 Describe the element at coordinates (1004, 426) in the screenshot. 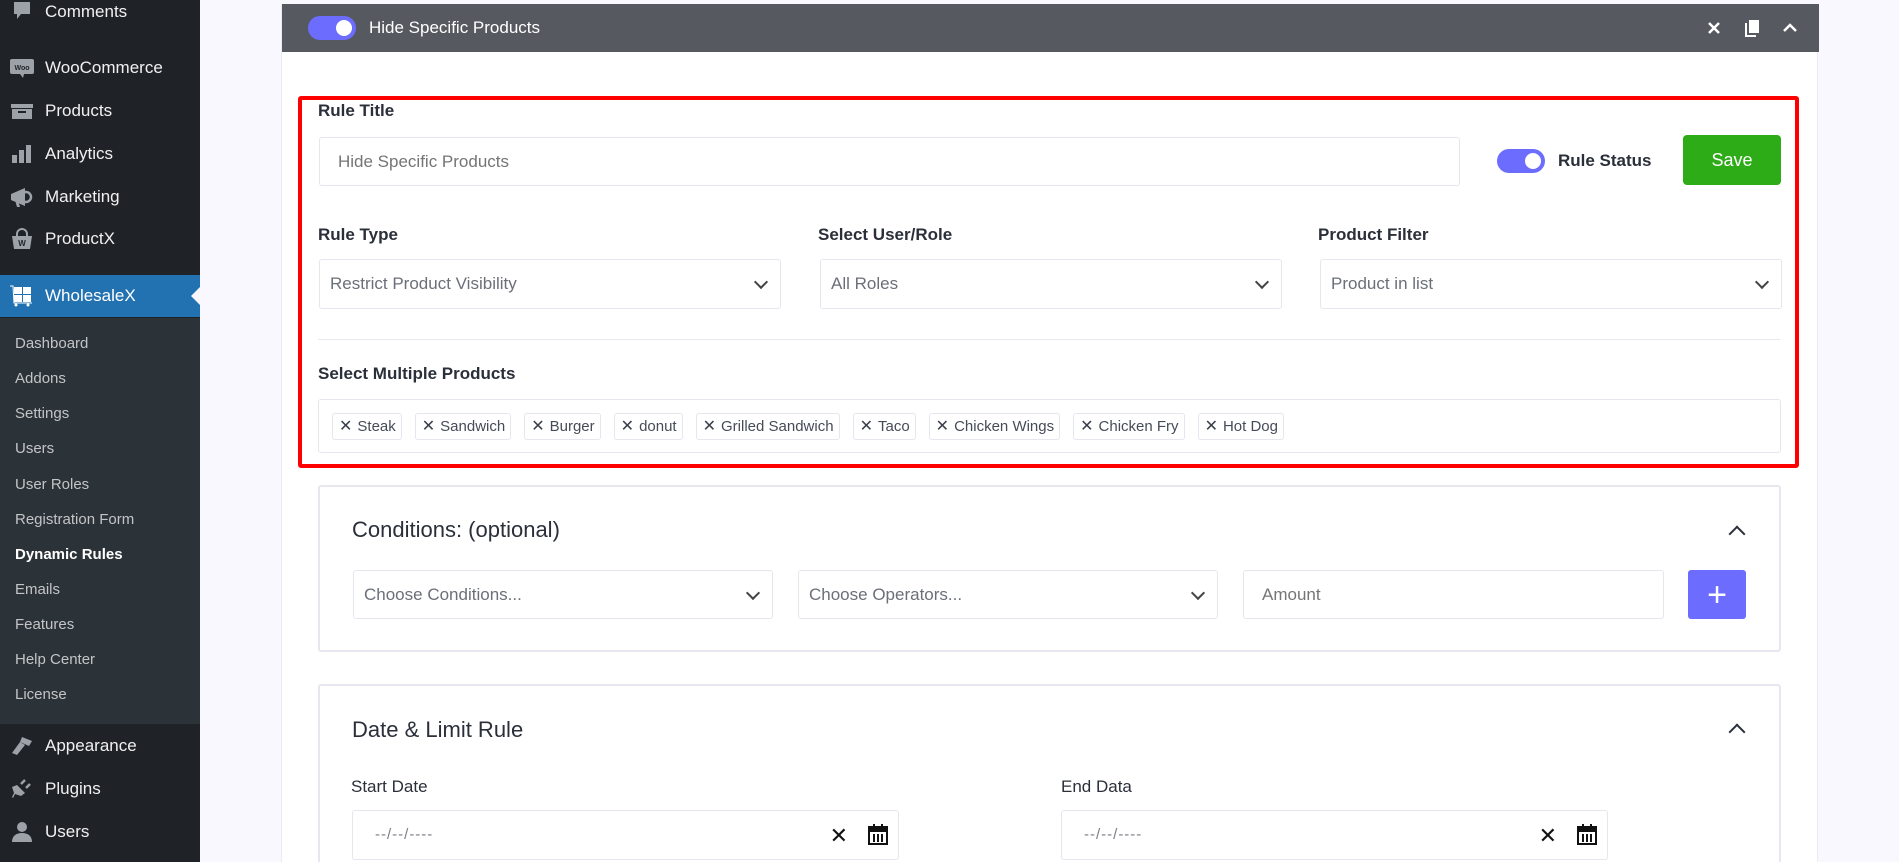

I see `product-tag-label: Chicken Wings` at that location.